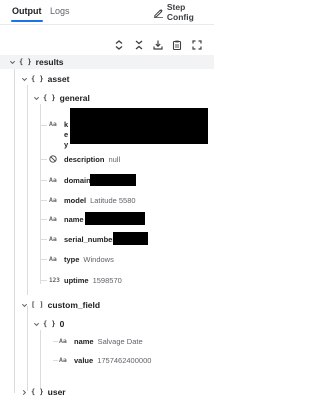 The image size is (320, 399). Describe the element at coordinates (107, 45) in the screenshot. I see `toolbar` at that location.